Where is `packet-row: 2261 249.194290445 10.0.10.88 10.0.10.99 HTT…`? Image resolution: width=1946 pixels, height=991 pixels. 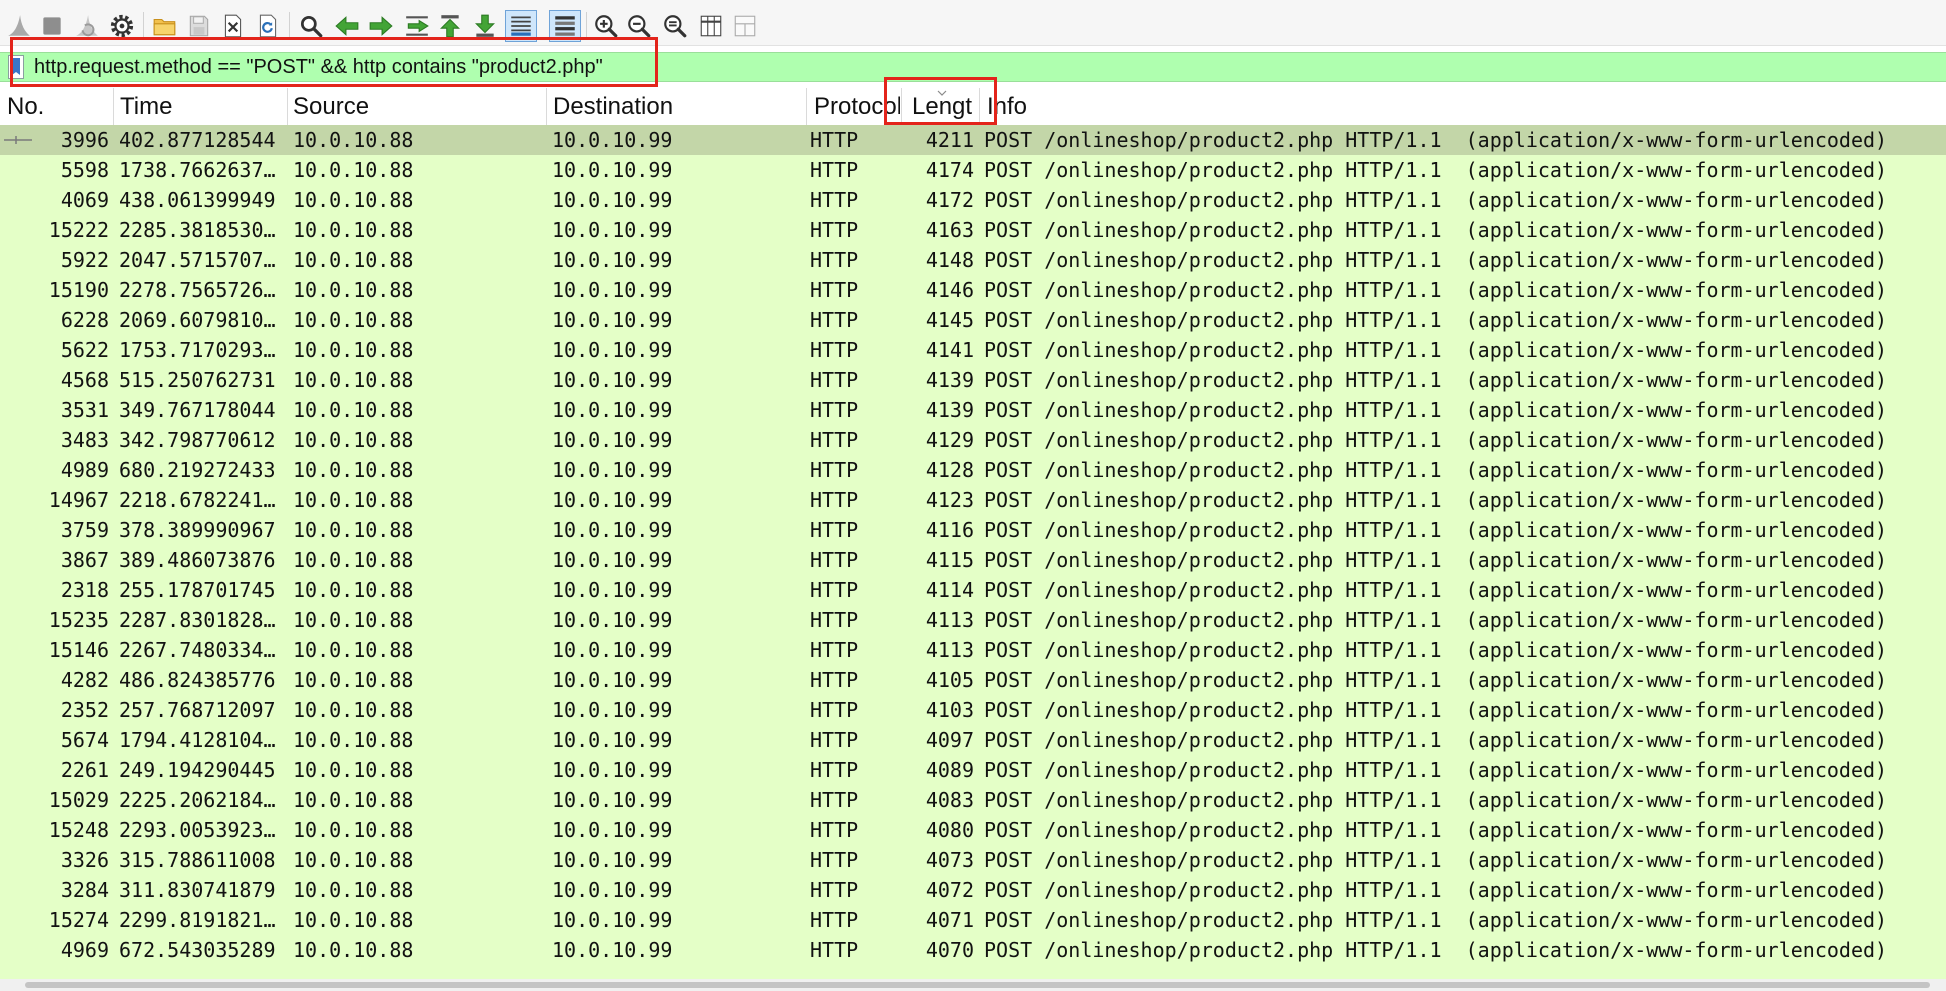
packet-row: 2261 249.194290445 10.0.10.88 10.0.10.99 HTT… is located at coordinates (973, 770).